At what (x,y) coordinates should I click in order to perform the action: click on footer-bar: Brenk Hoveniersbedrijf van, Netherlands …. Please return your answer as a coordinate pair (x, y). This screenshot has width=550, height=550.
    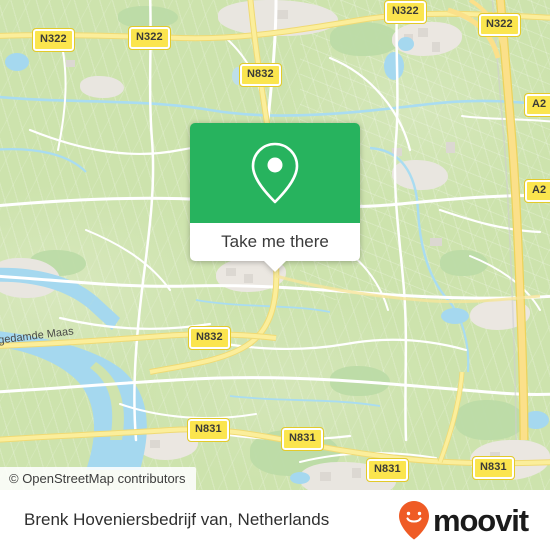
    Looking at the image, I should click on (275, 520).